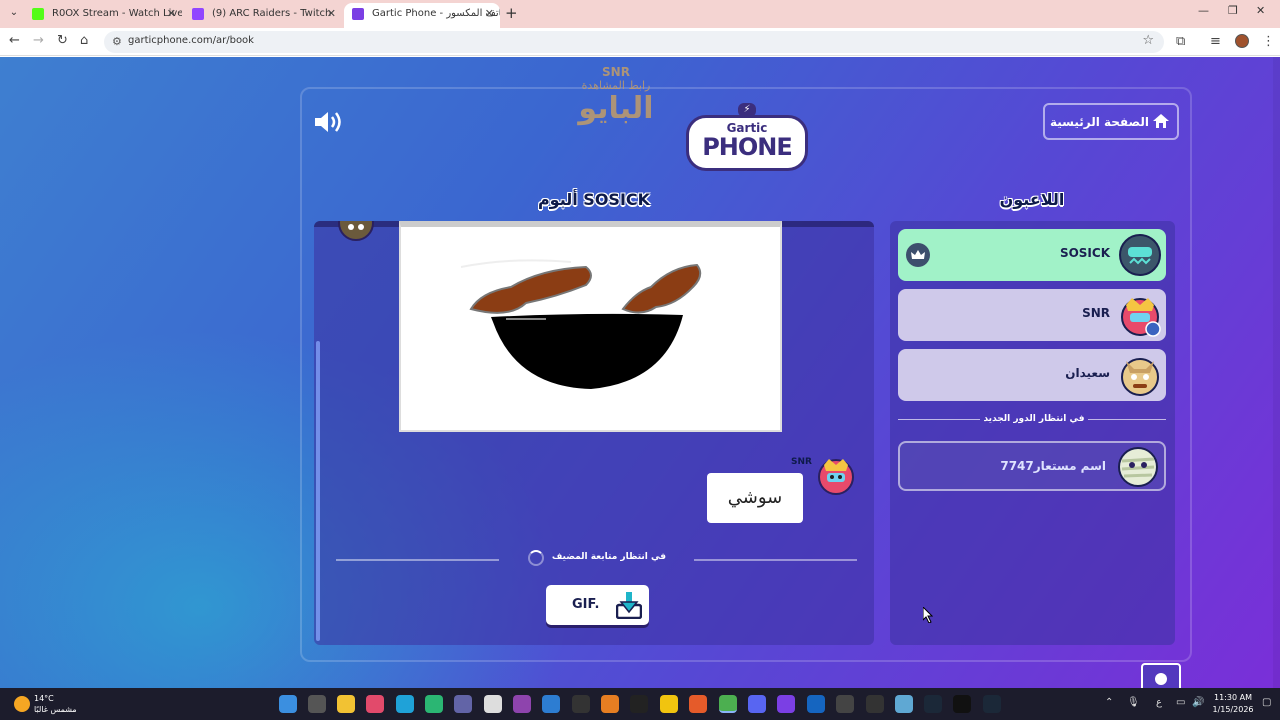 This screenshot has width=1280, height=720. What do you see at coordinates (436, 13) in the screenshot?
I see `tab-title: Gartic Phone - الهاتف المكسور` at bounding box center [436, 13].